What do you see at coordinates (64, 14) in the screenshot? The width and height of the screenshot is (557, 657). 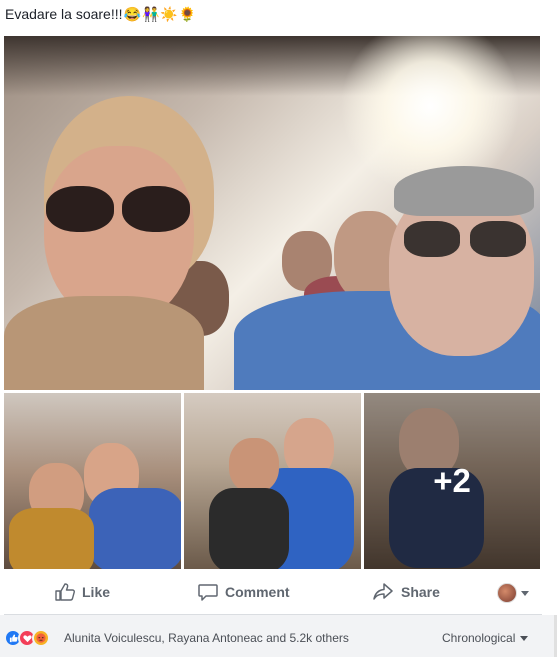 I see `caption-text: Evadare la soare!!!` at bounding box center [64, 14].